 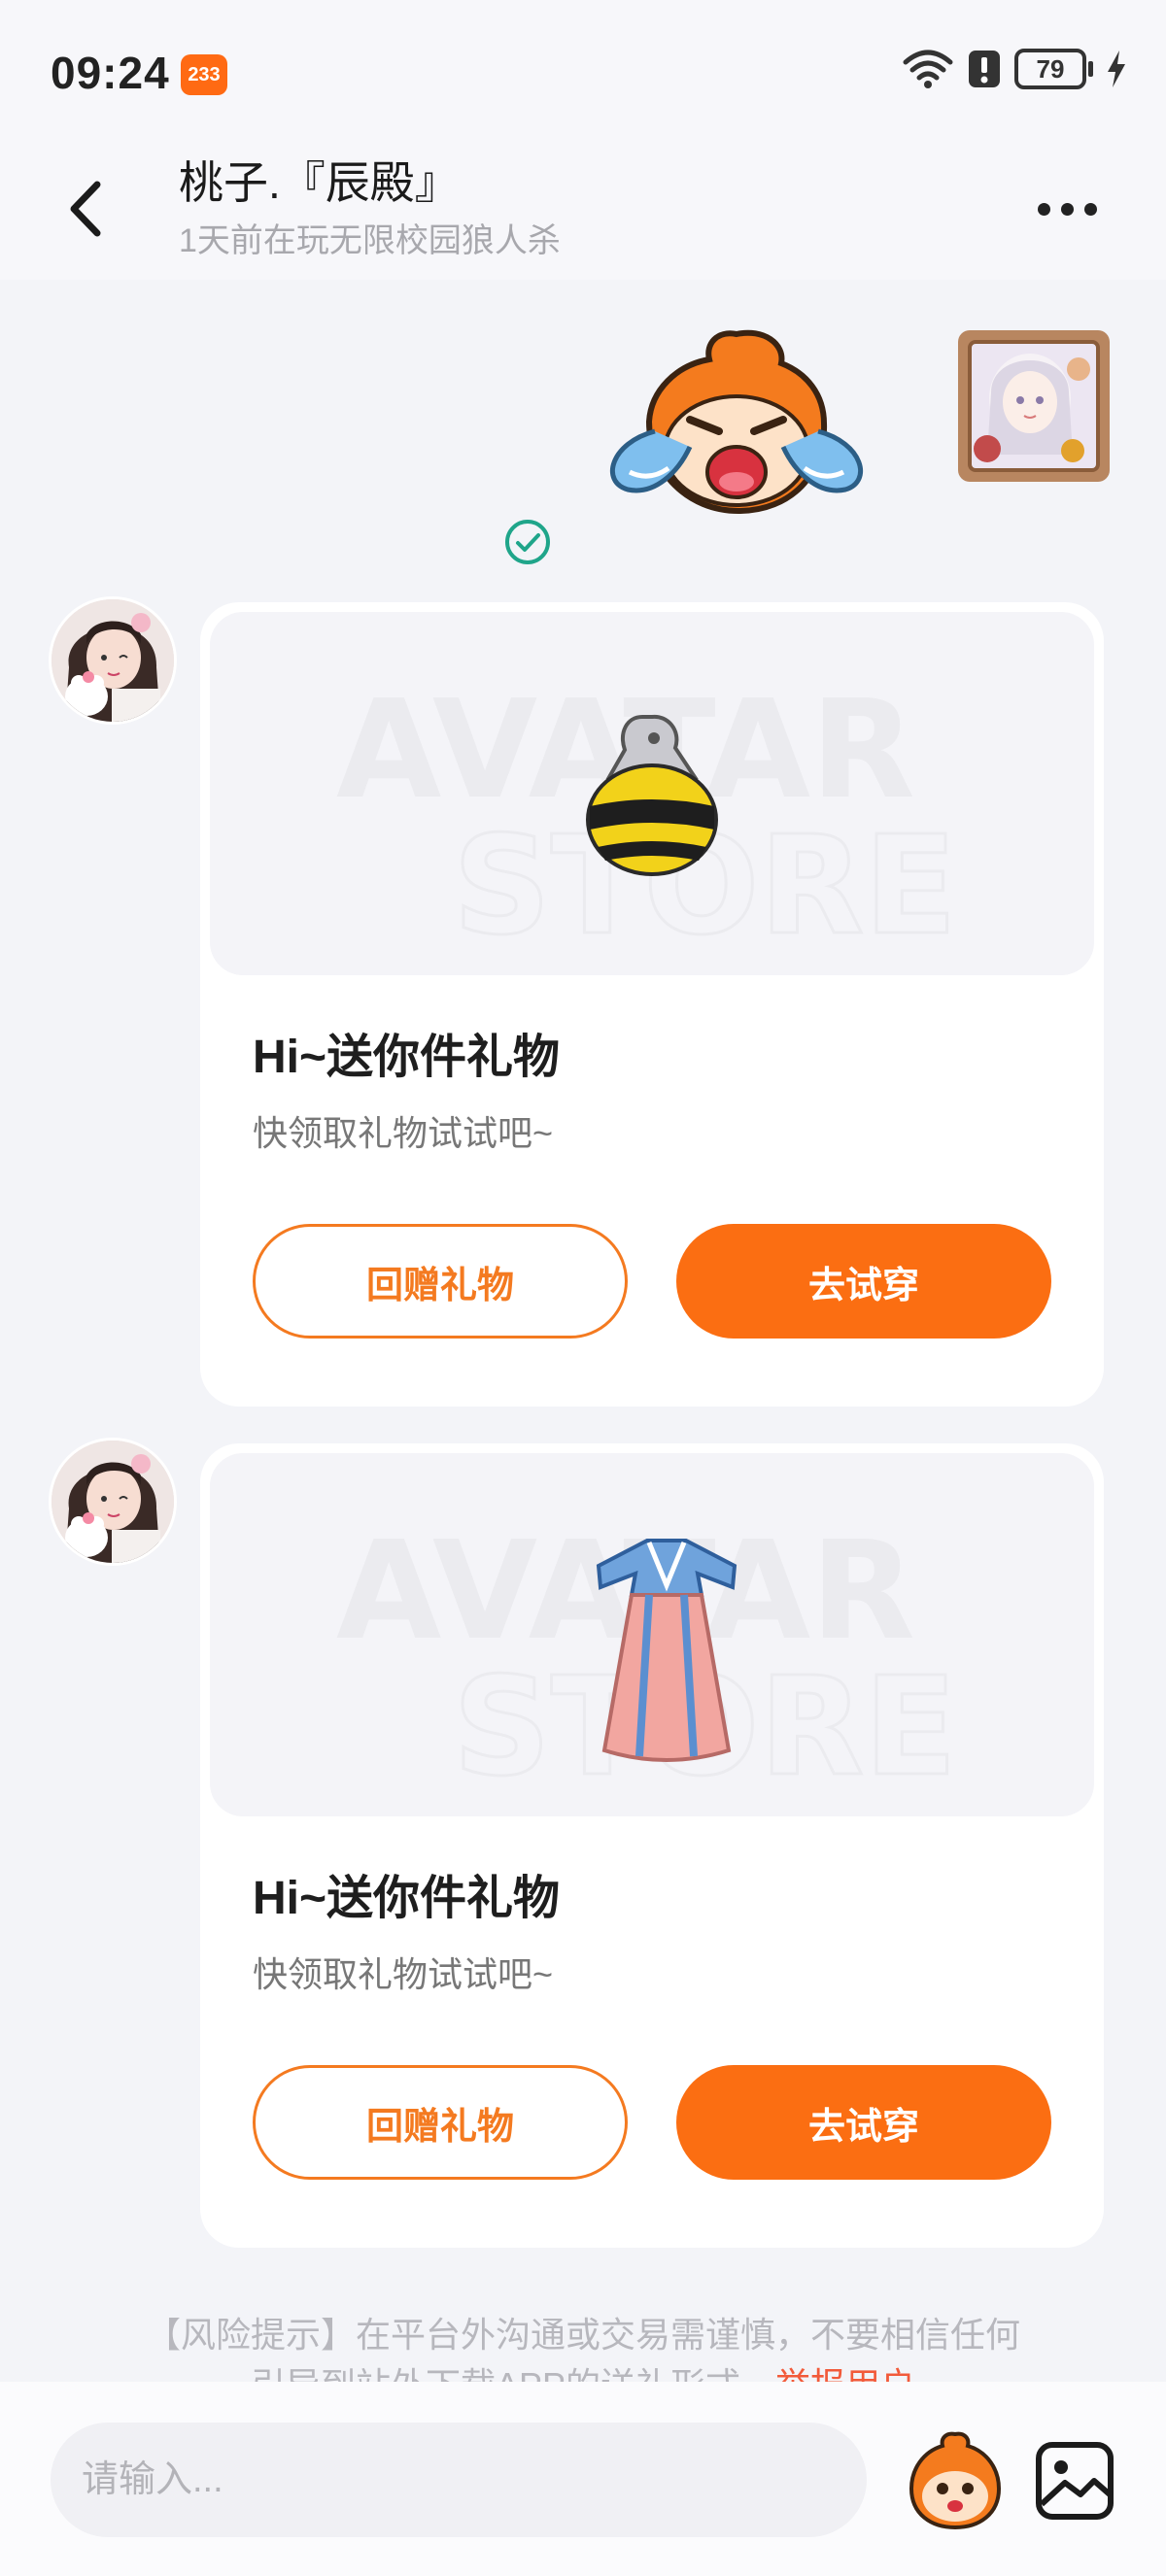 I want to click on crying-mascot-sticker, so click(x=736, y=428).